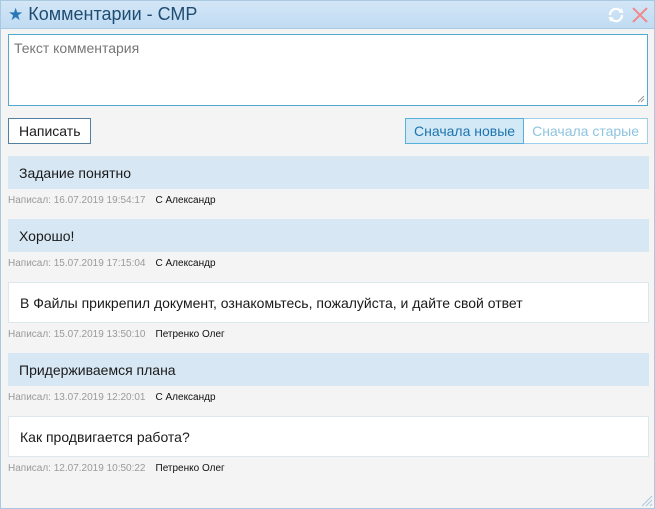 The image size is (655, 509). Describe the element at coordinates (640, 98) in the screenshot. I see `textarea-resize-icon` at that location.